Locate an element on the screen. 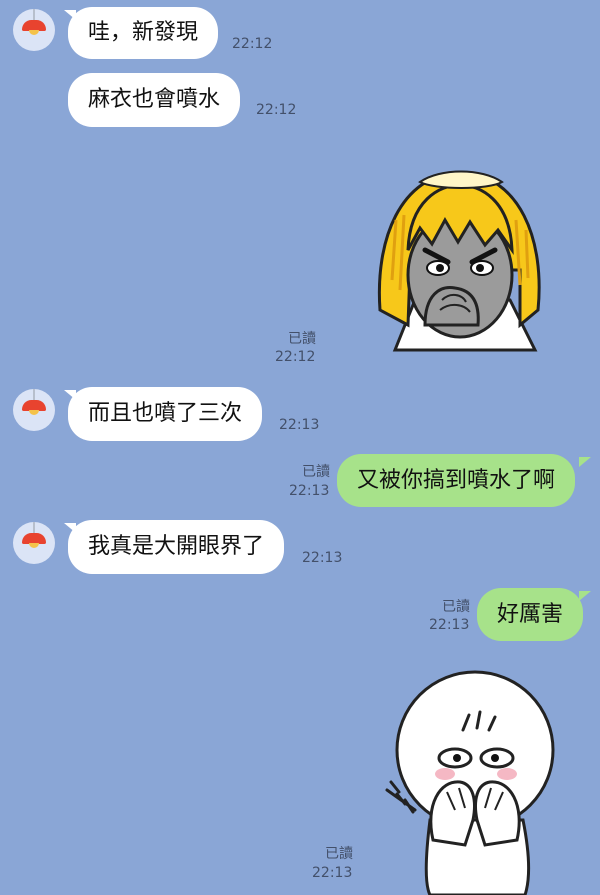 The height and width of the screenshot is (895, 600). message-text: 好厲害 is located at coordinates (530, 614).